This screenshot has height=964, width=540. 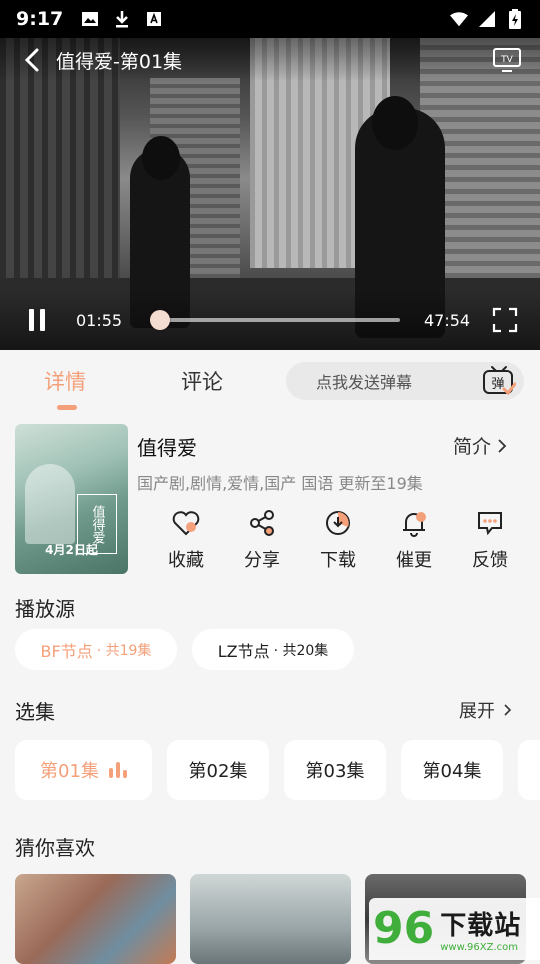 What do you see at coordinates (69, 771) in the screenshot?
I see `episode-label: 第01集` at bounding box center [69, 771].